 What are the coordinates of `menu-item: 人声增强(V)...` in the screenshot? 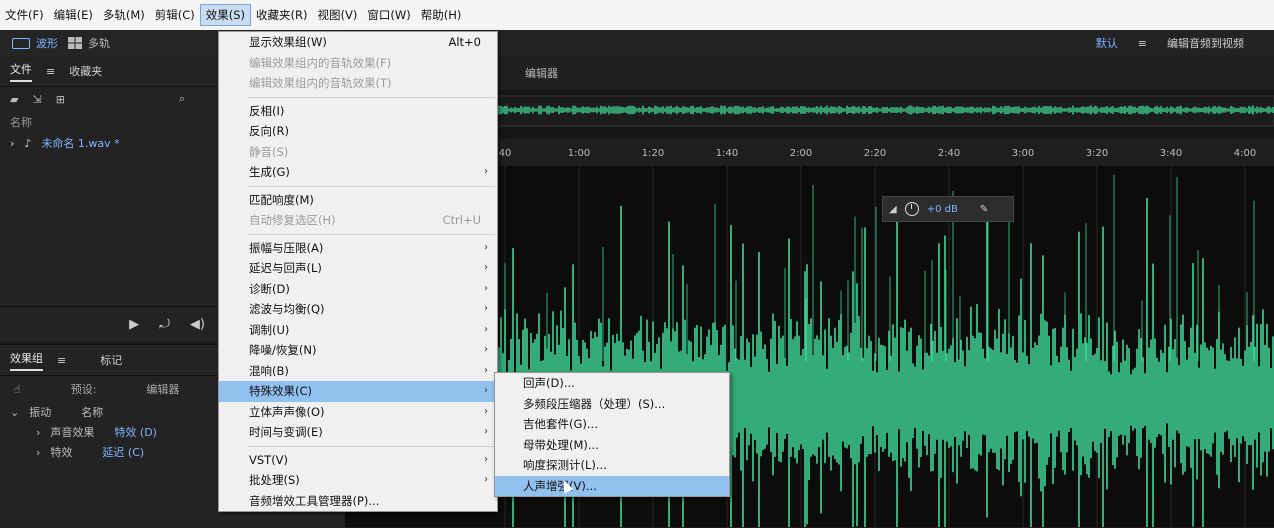 It's located at (612, 485).